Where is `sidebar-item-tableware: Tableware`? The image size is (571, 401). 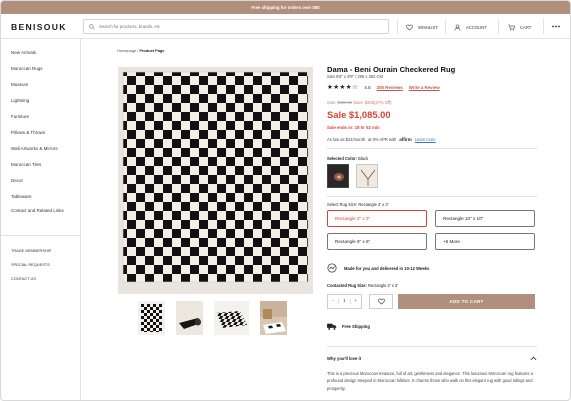 sidebar-item-tableware: Tableware is located at coordinates (40, 197).